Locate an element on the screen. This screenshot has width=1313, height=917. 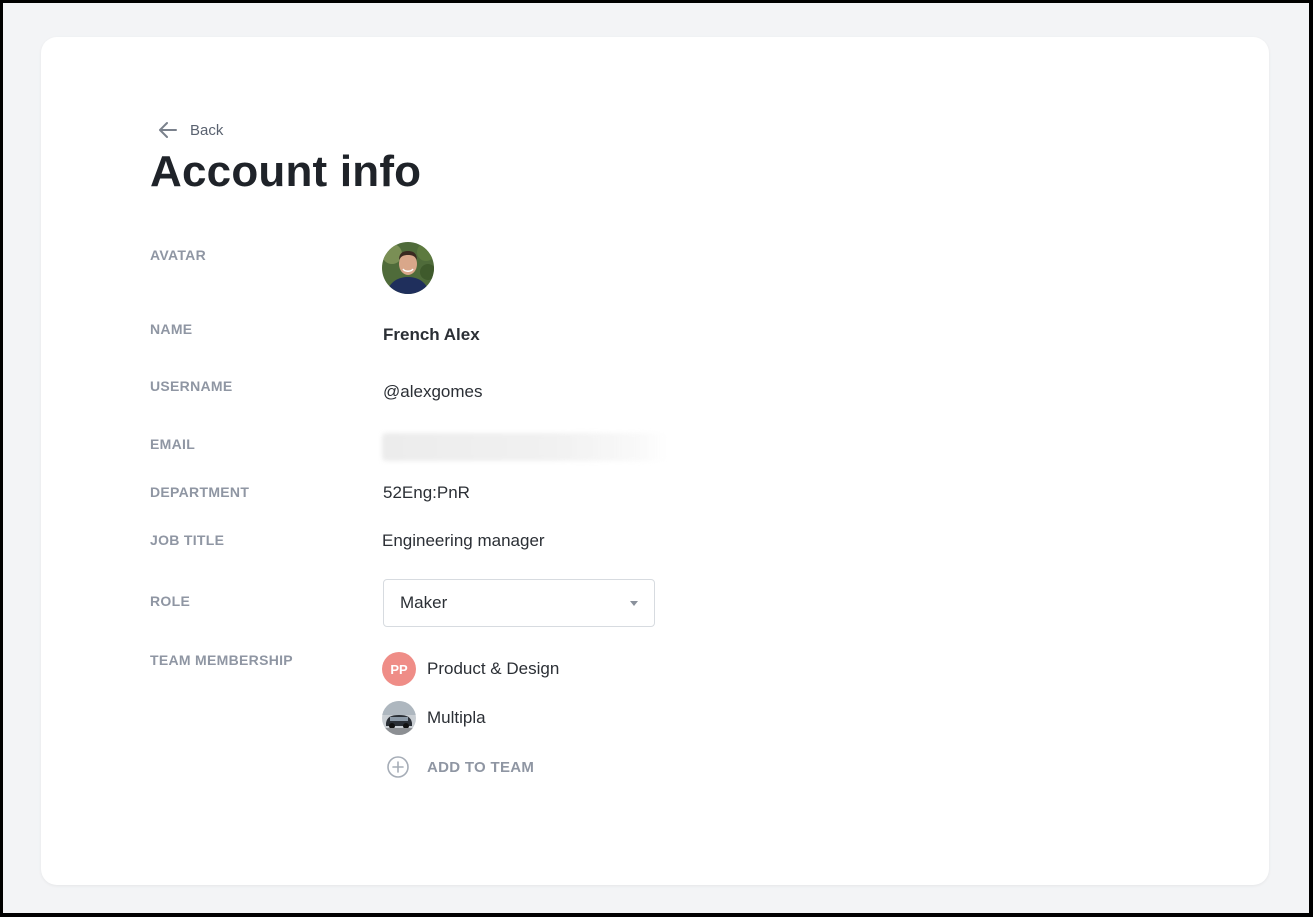
department-label: DEPARTMENT is located at coordinates (200, 492).